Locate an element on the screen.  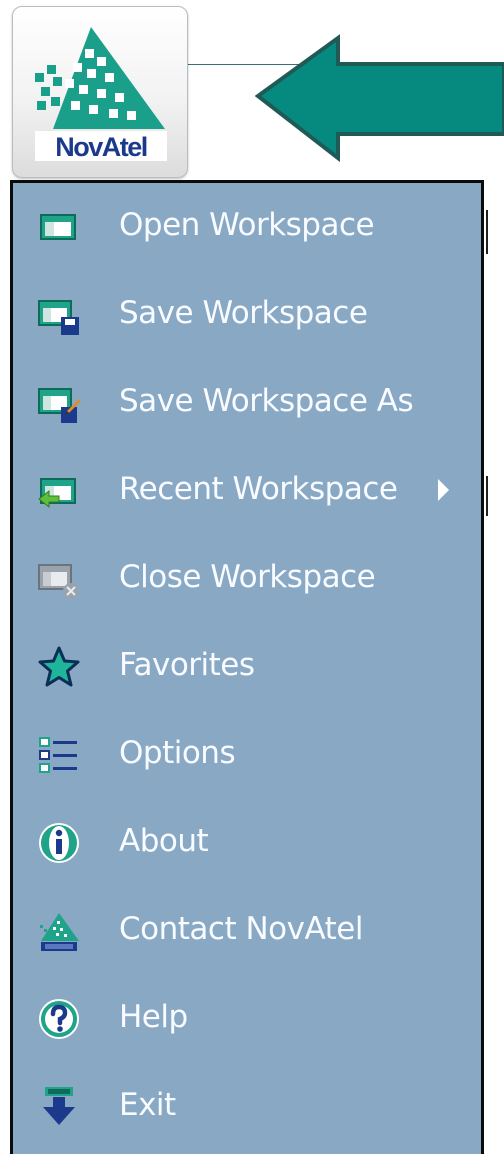
menu-item-recent-workspace: Recent Workspace is located at coordinates (247, 490).